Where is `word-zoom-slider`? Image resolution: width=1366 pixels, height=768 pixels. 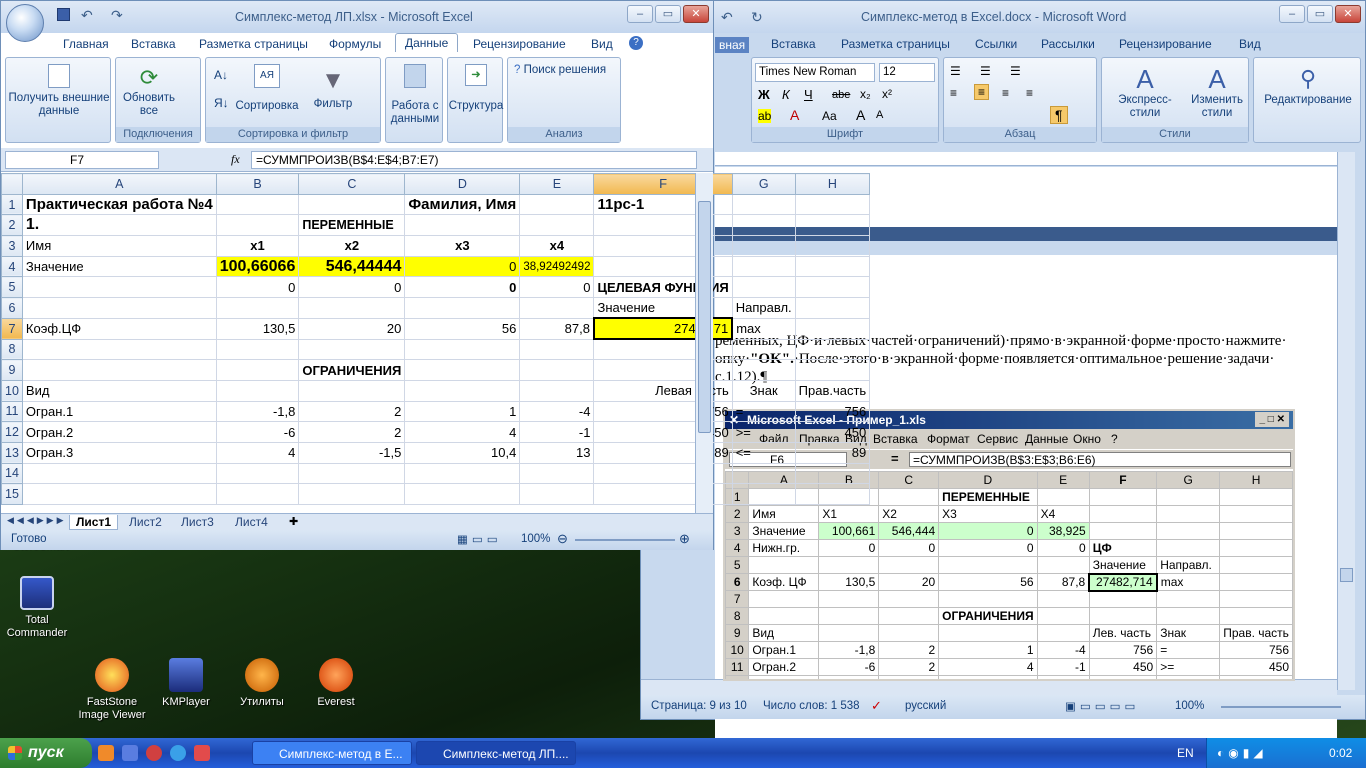
word-zoom-slider is located at coordinates (1281, 707).